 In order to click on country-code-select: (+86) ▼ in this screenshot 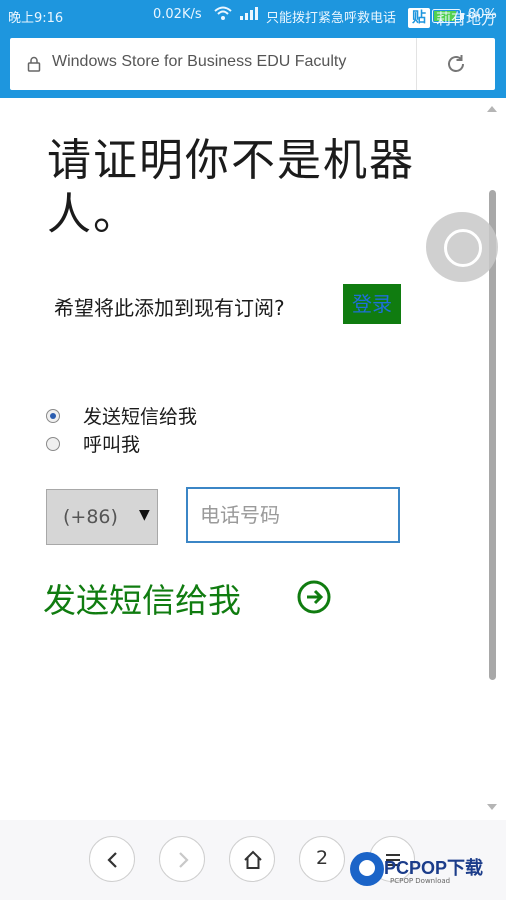, I will do `click(102, 517)`.